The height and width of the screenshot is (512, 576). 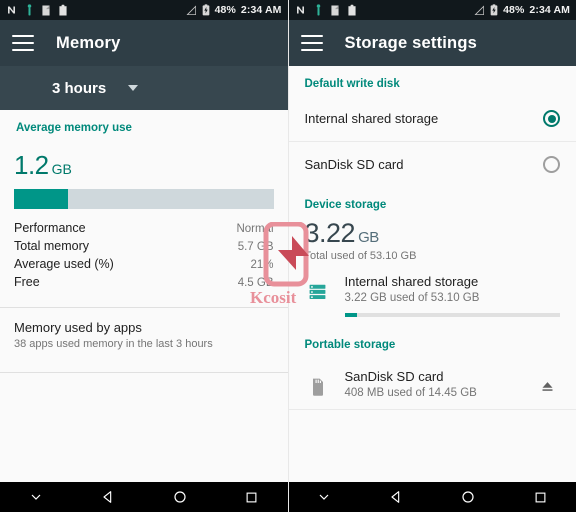 I want to click on device-storage-subtitle: Total used of 53.10 GB, so click(x=360, y=255).